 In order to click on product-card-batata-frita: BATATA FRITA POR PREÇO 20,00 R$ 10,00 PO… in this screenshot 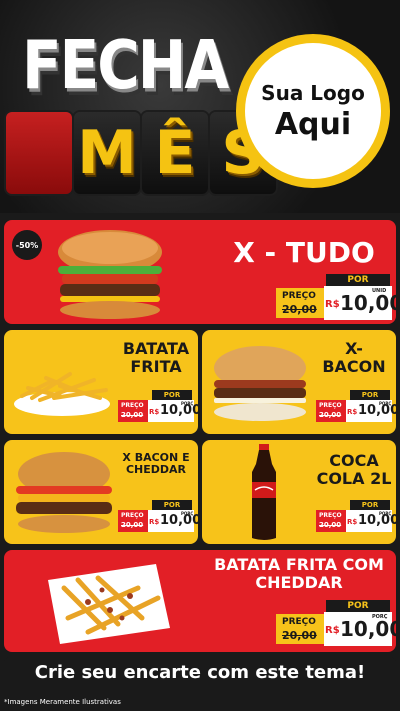, I will do `click(101, 382)`.